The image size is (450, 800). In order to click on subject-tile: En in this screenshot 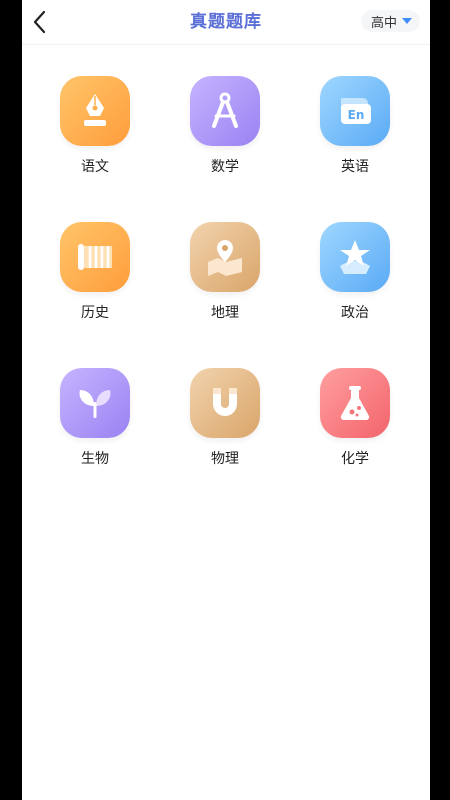, I will do `click(355, 111)`.